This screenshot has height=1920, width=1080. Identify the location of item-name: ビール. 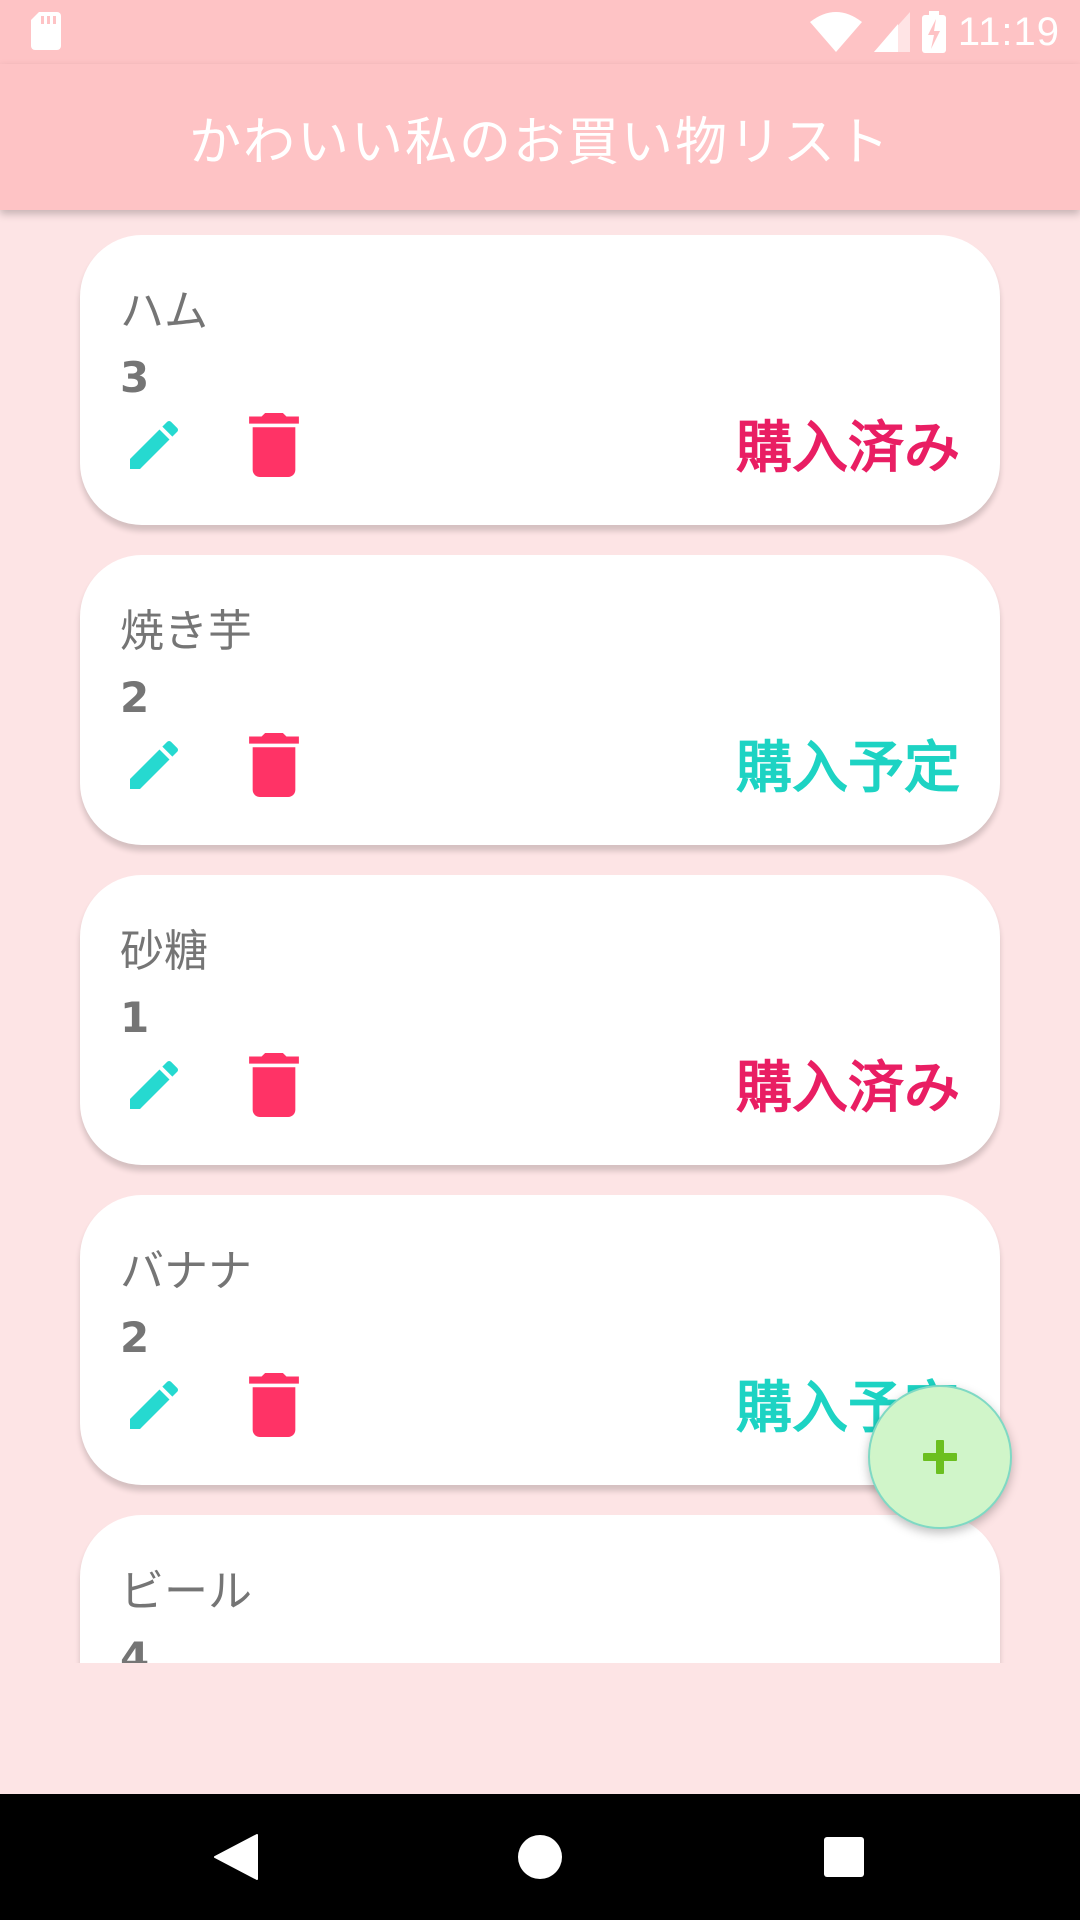
(186, 1591).